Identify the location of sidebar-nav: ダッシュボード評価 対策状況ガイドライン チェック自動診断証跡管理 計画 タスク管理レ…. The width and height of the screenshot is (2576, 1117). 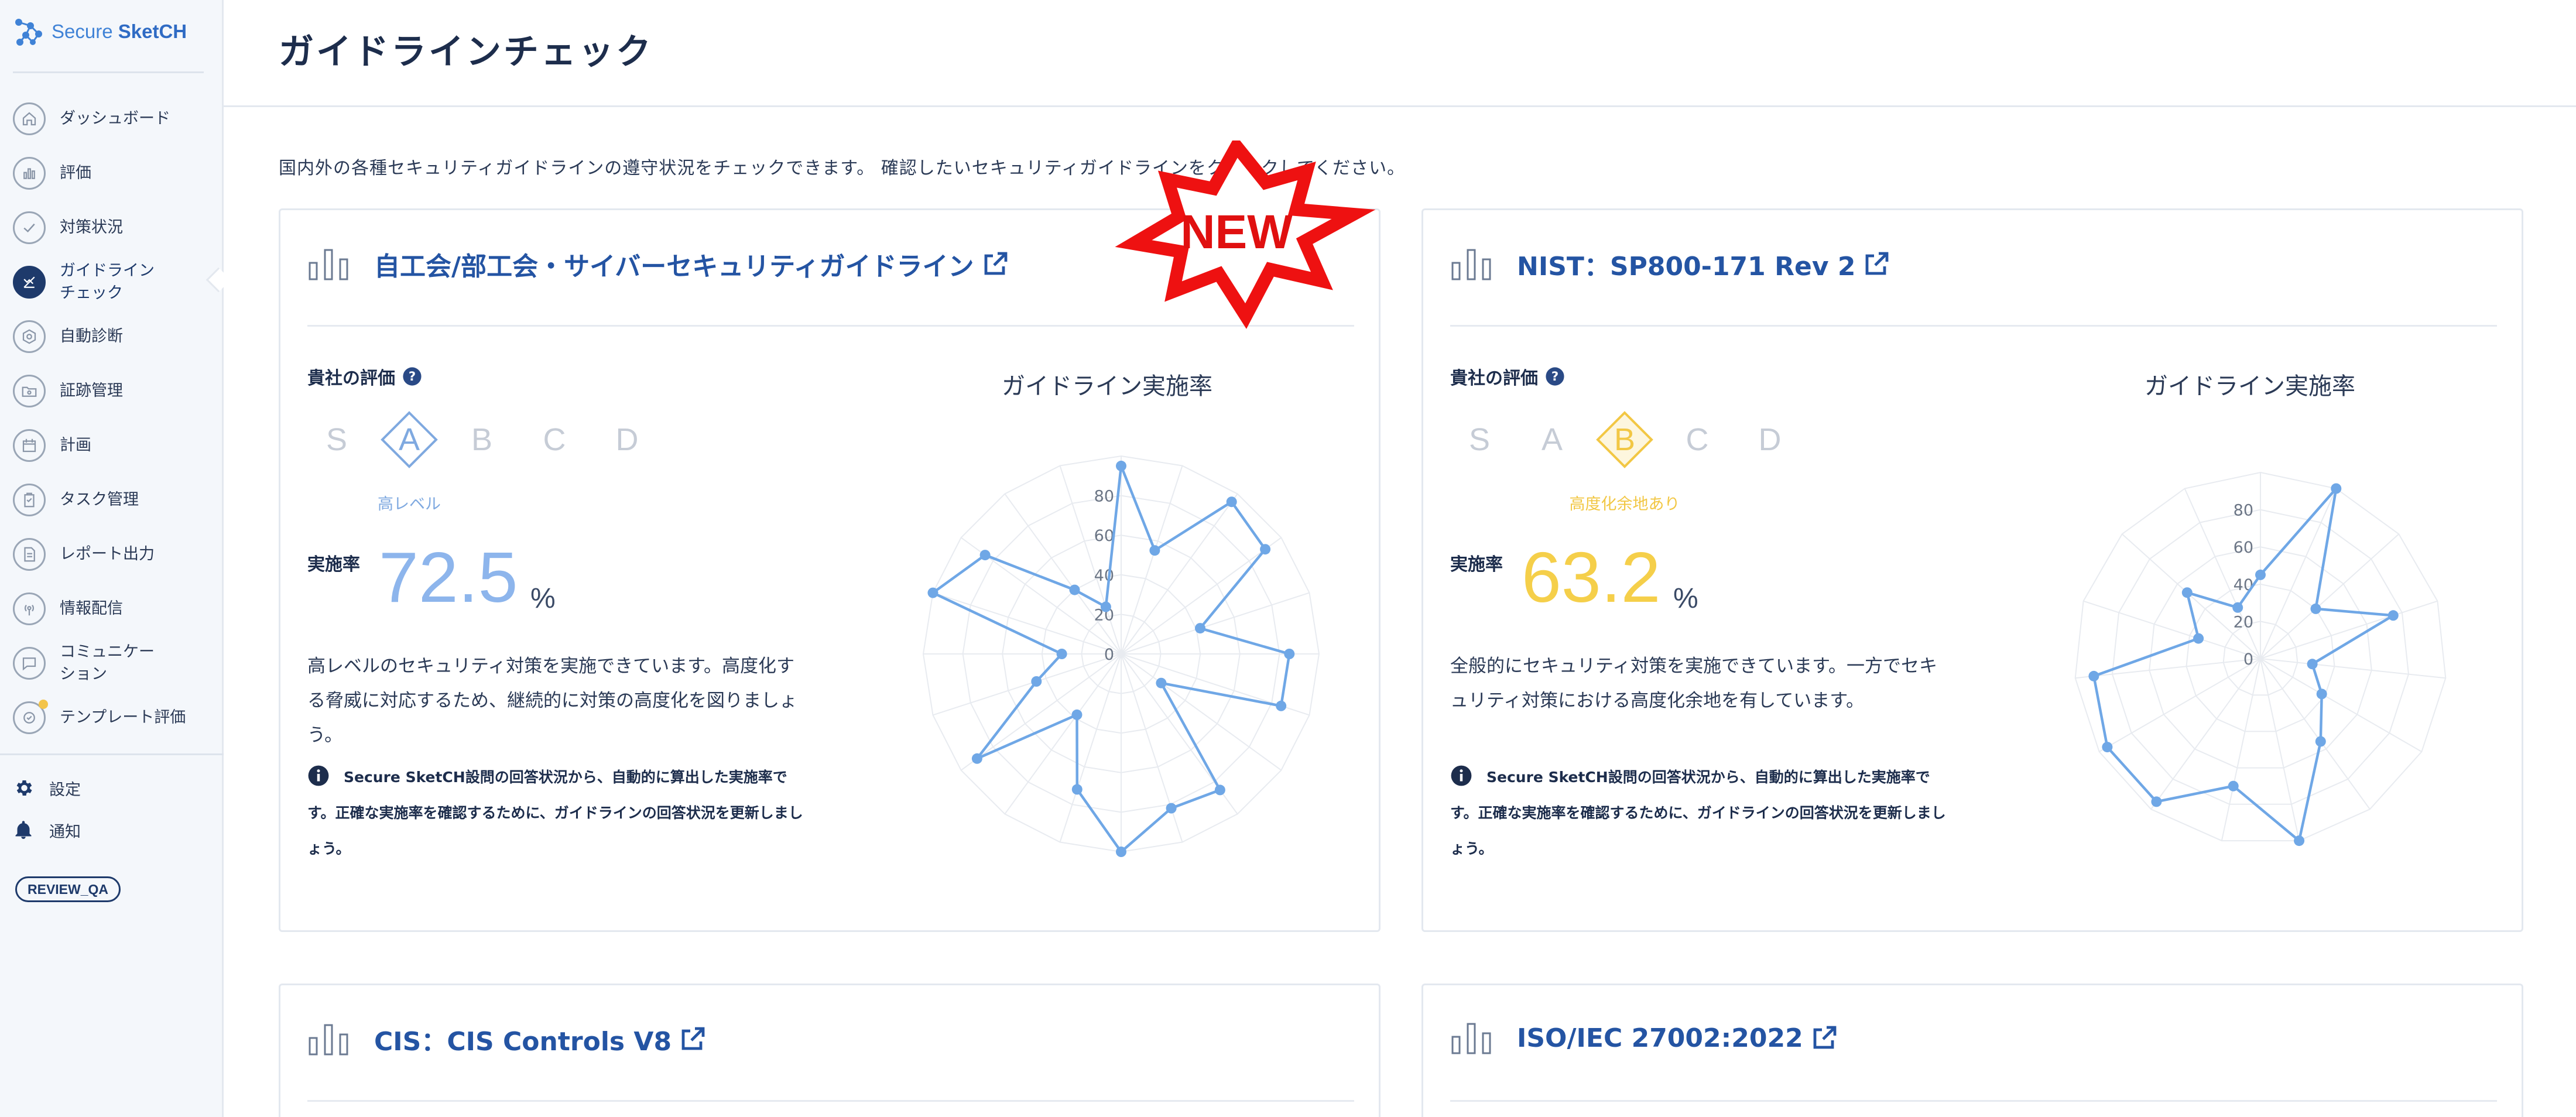
(122, 418).